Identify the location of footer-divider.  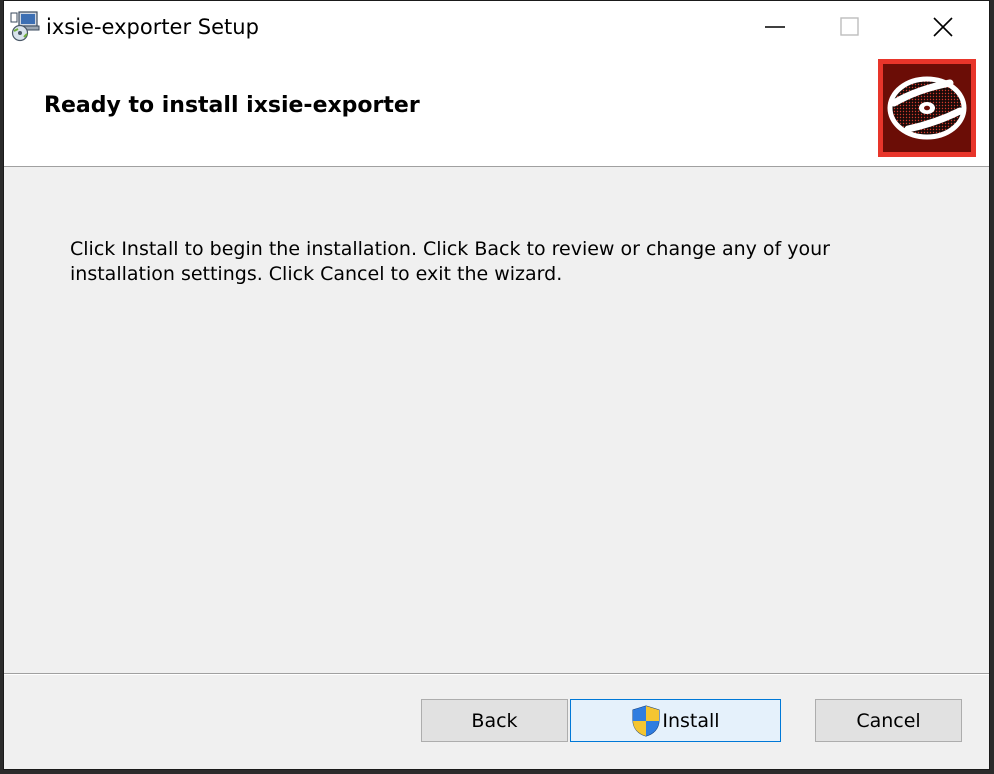
(496, 674).